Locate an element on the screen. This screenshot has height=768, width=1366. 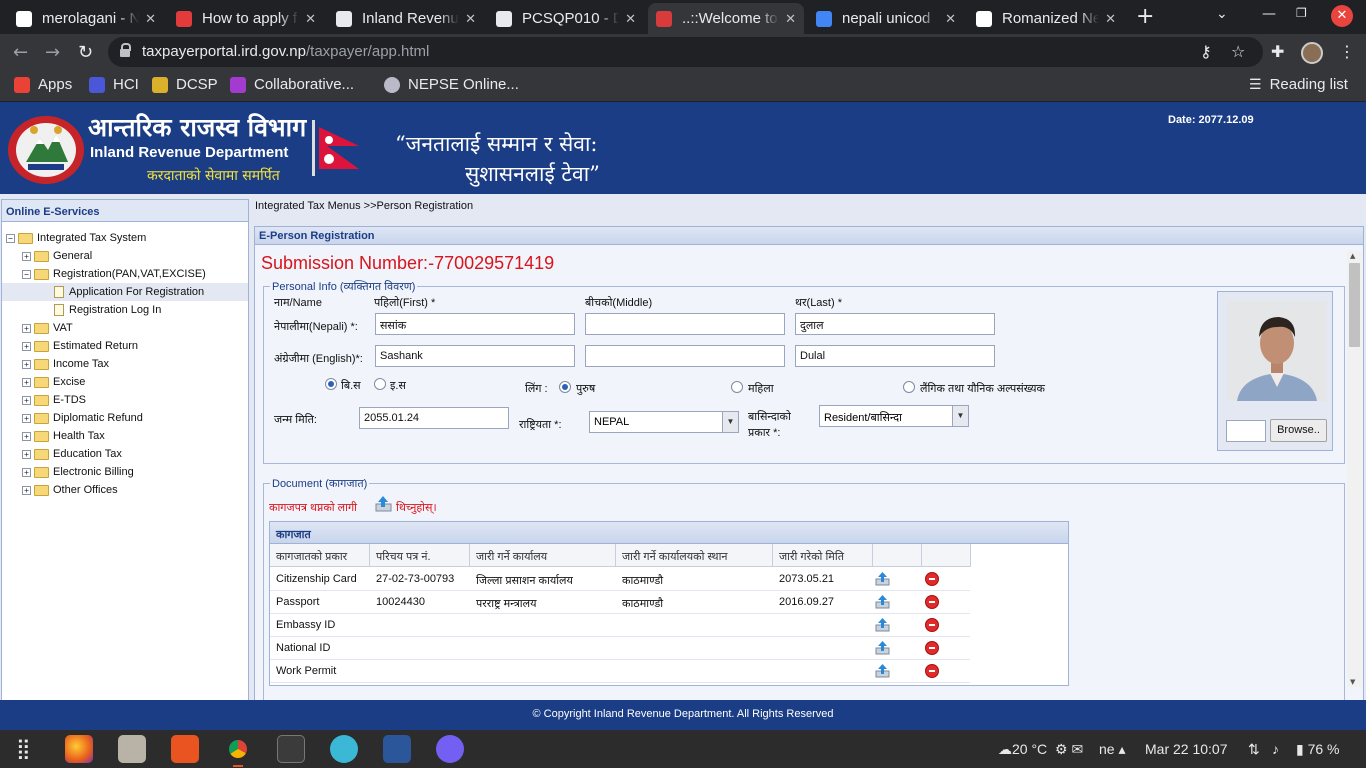
scrollbar-thumb is located at coordinates (1354, 305).